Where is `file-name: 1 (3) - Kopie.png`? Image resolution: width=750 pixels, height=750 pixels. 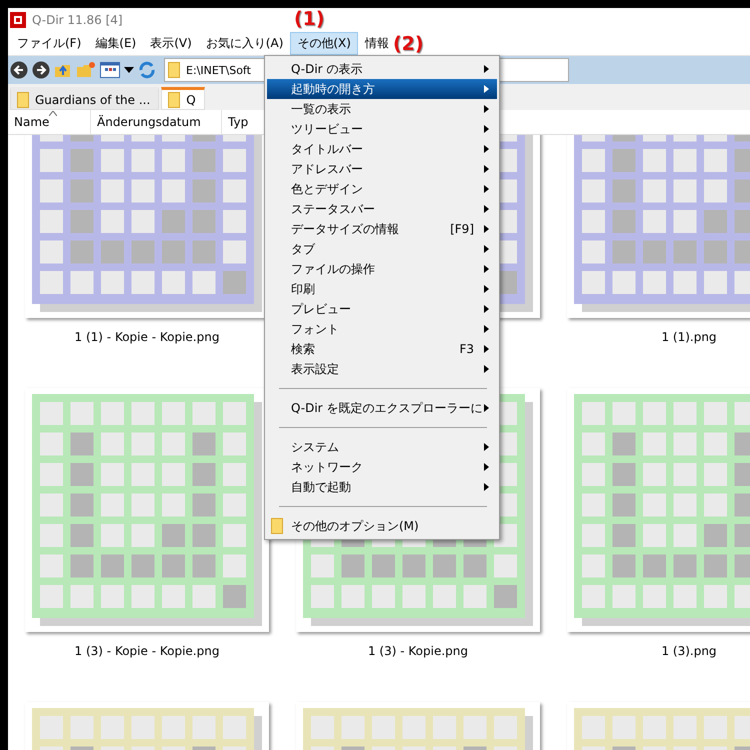
file-name: 1 (3) - Kopie.png is located at coordinates (418, 651).